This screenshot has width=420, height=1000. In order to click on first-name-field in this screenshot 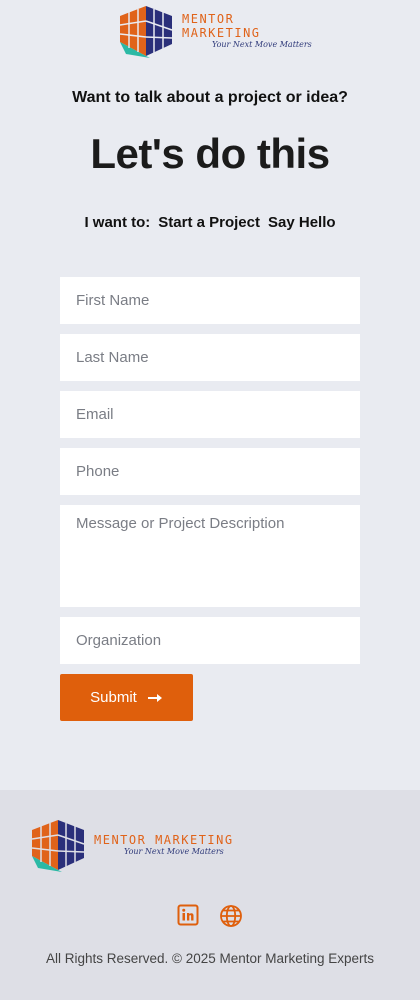, I will do `click(210, 300)`.